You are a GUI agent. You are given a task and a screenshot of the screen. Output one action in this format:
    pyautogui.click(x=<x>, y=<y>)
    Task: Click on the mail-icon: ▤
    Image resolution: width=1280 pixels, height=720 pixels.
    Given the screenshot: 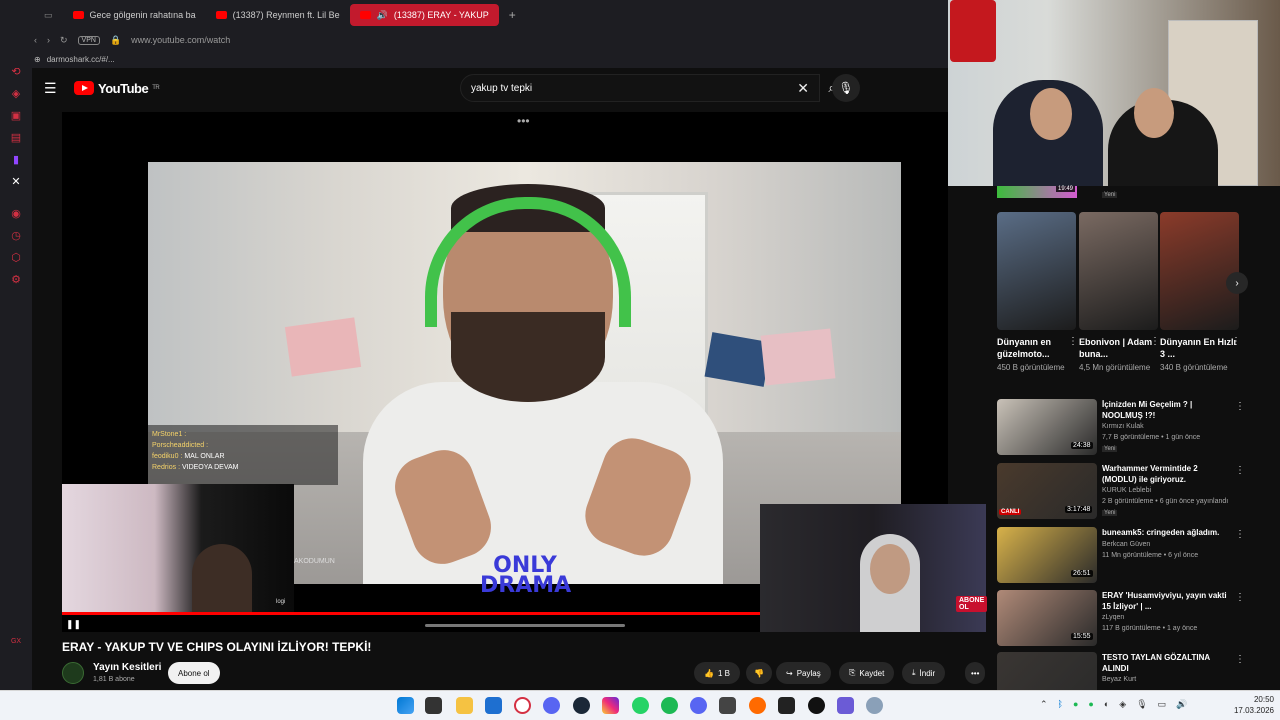 What is the action you would take?
    pyautogui.click(x=16, y=137)
    